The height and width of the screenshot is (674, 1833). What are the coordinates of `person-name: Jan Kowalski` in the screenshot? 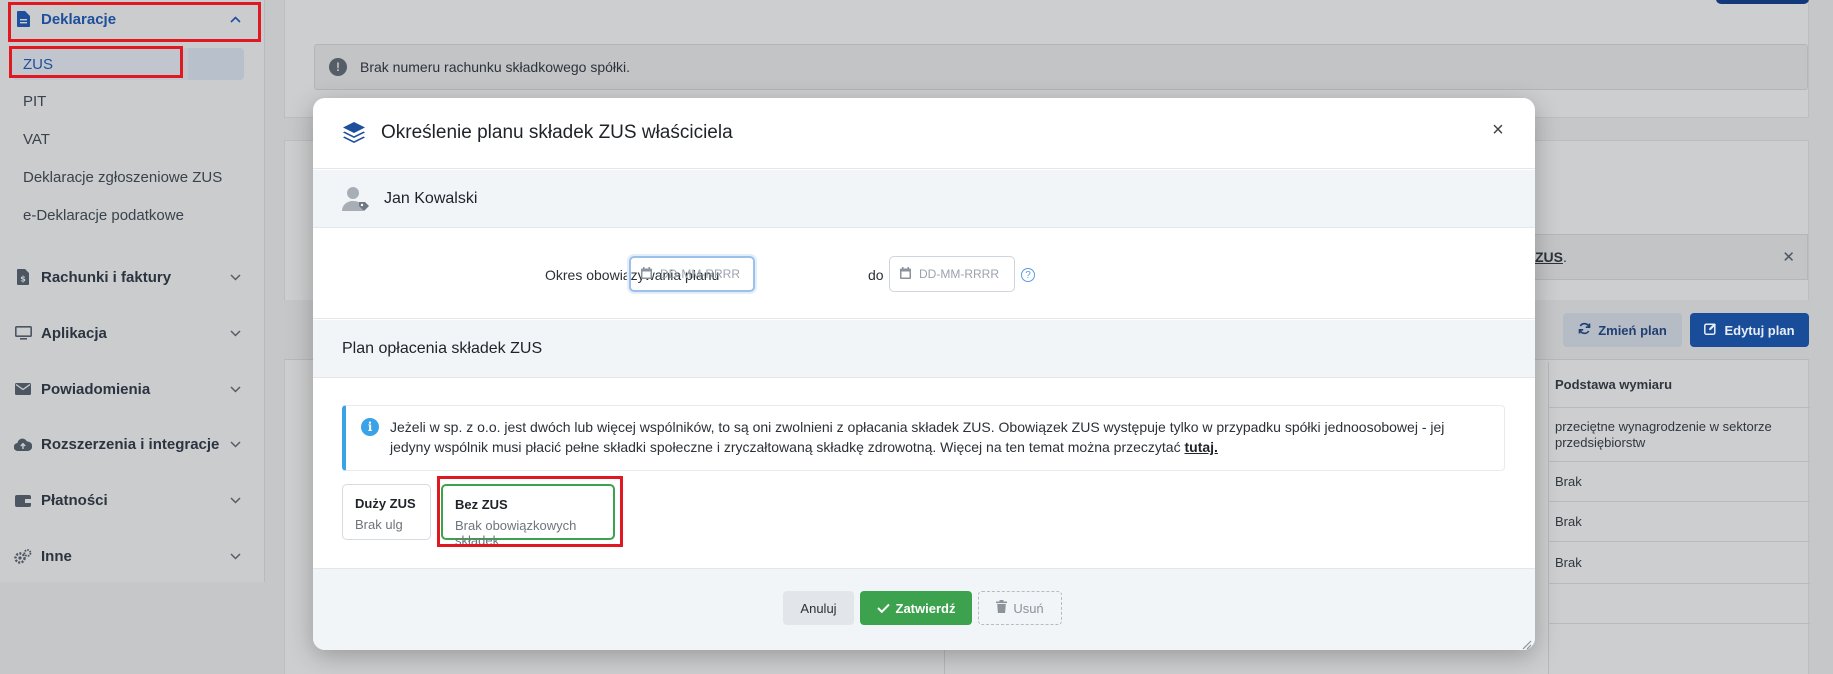 It's located at (431, 198).